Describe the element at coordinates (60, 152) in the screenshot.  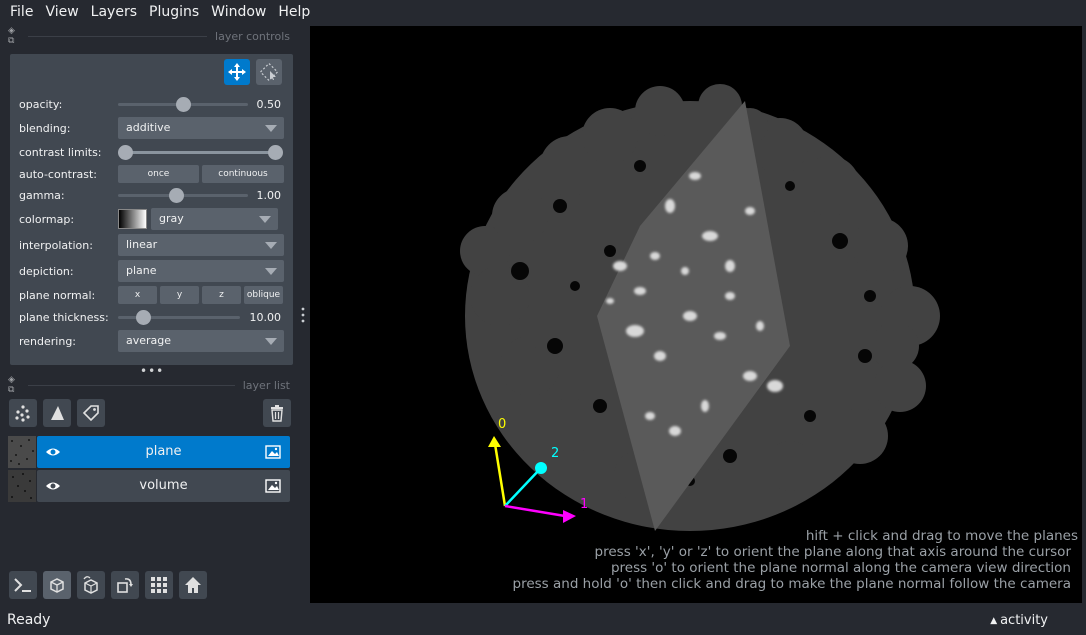
I see `contrast-limits-label: contrast limits:` at that location.